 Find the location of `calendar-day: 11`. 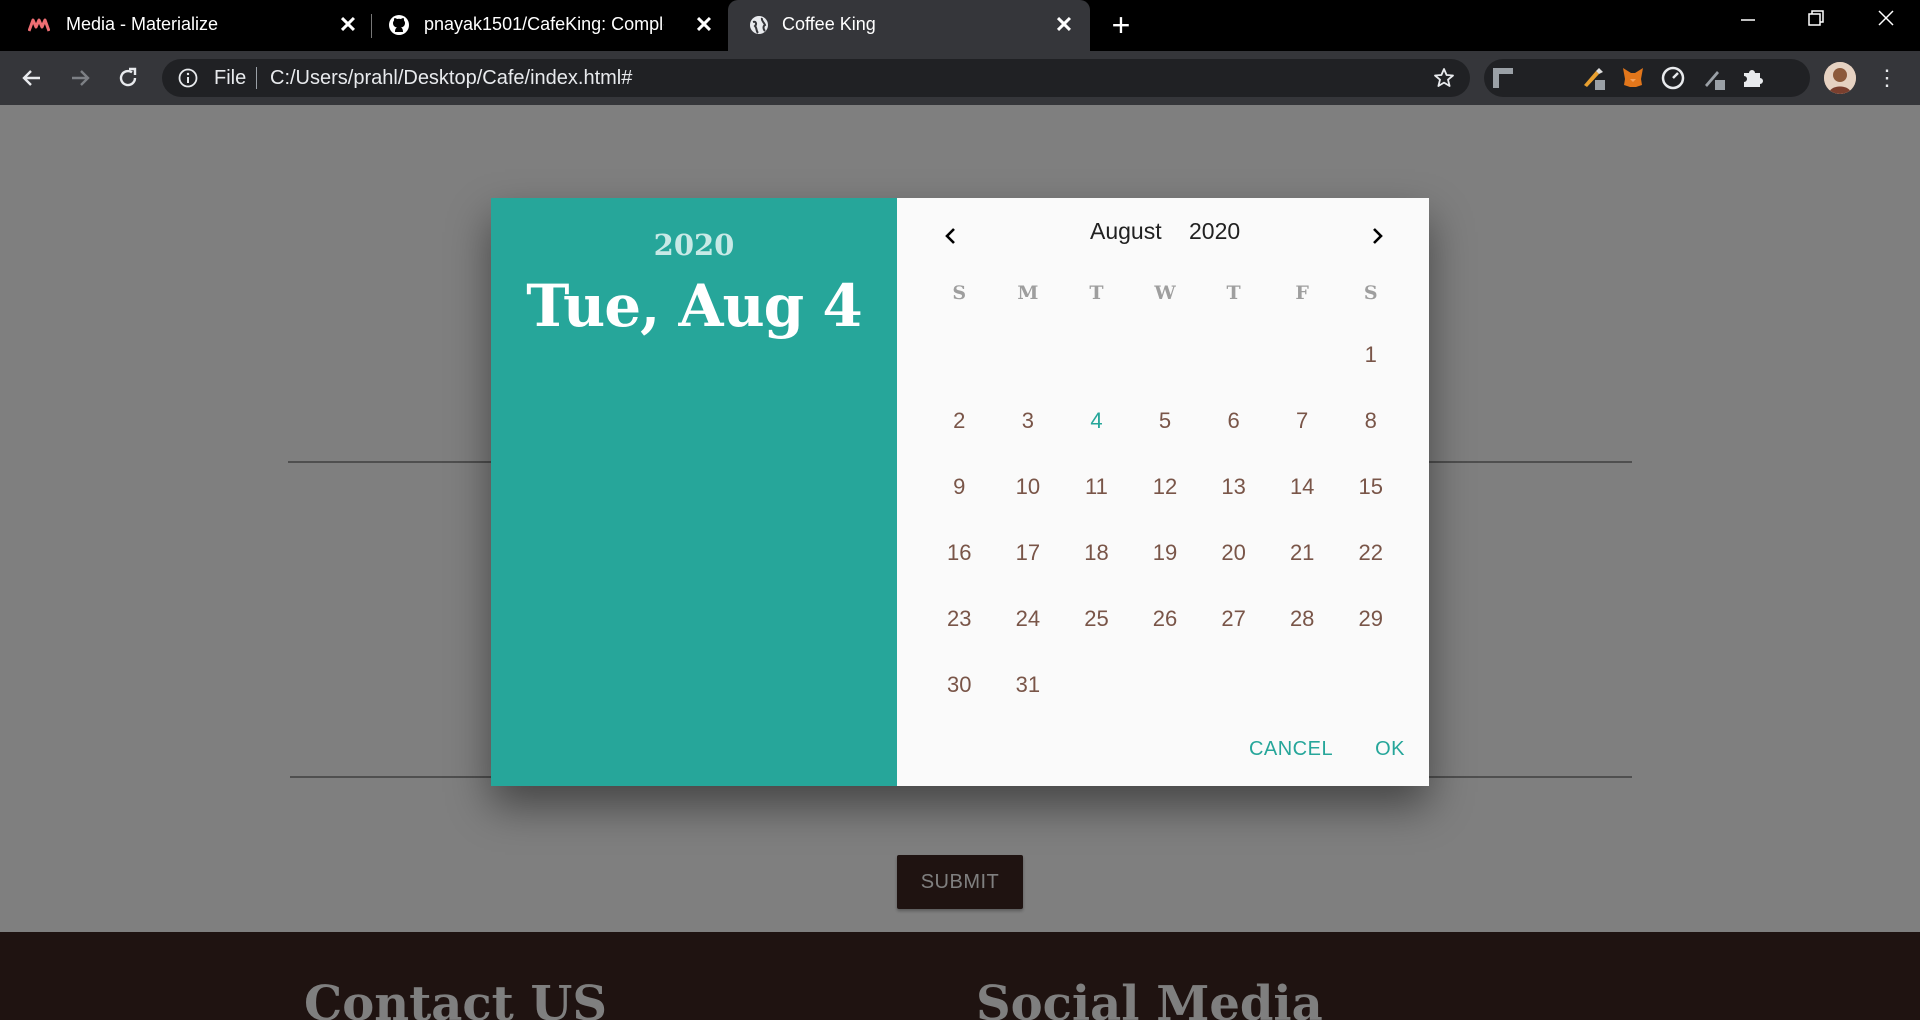

calendar-day: 11 is located at coordinates (1096, 487).